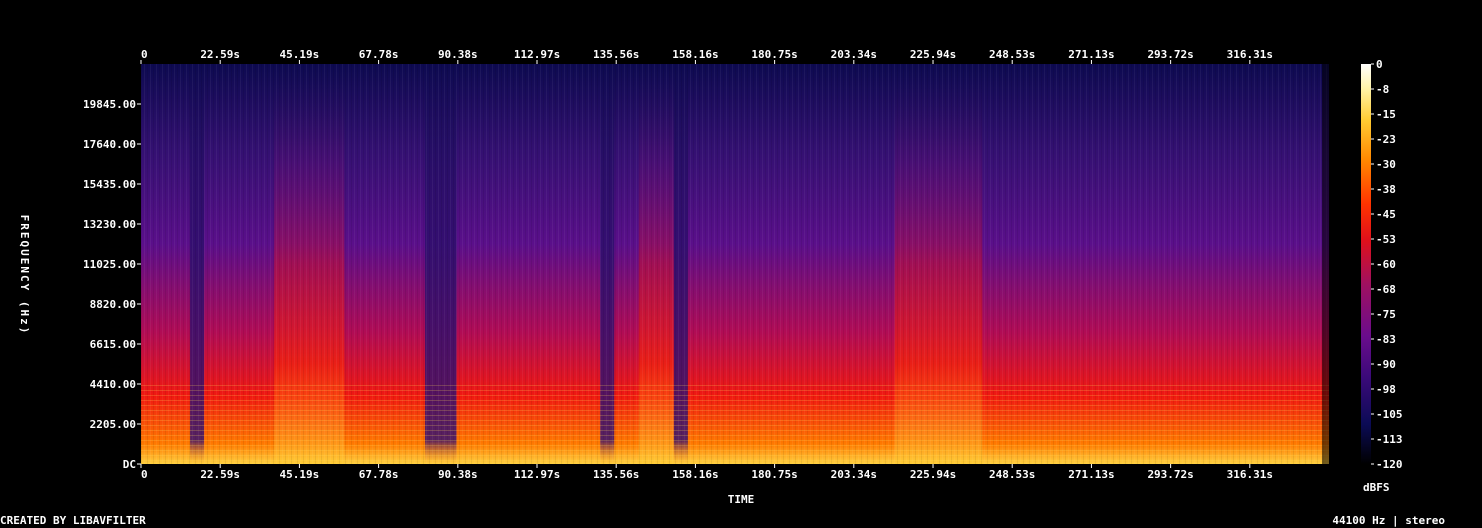 The height and width of the screenshot is (528, 1482). I want to click on spectrogram-end-fade, so click(1325, 264).